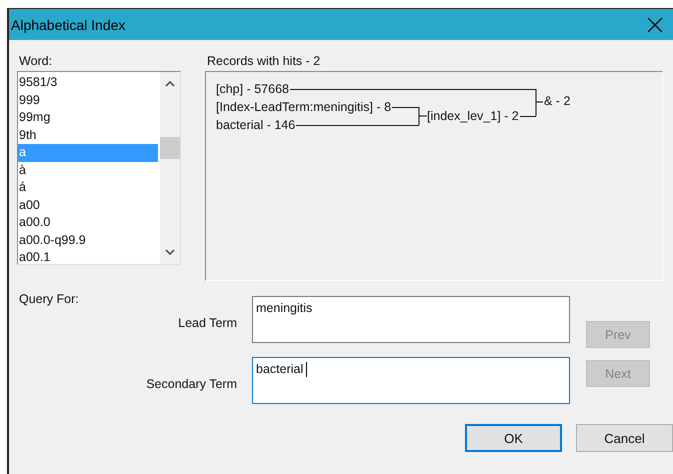 This screenshot has width=673, height=474. Describe the element at coordinates (68, 24) in the screenshot. I see `window-title: Alphabetical Index` at that location.